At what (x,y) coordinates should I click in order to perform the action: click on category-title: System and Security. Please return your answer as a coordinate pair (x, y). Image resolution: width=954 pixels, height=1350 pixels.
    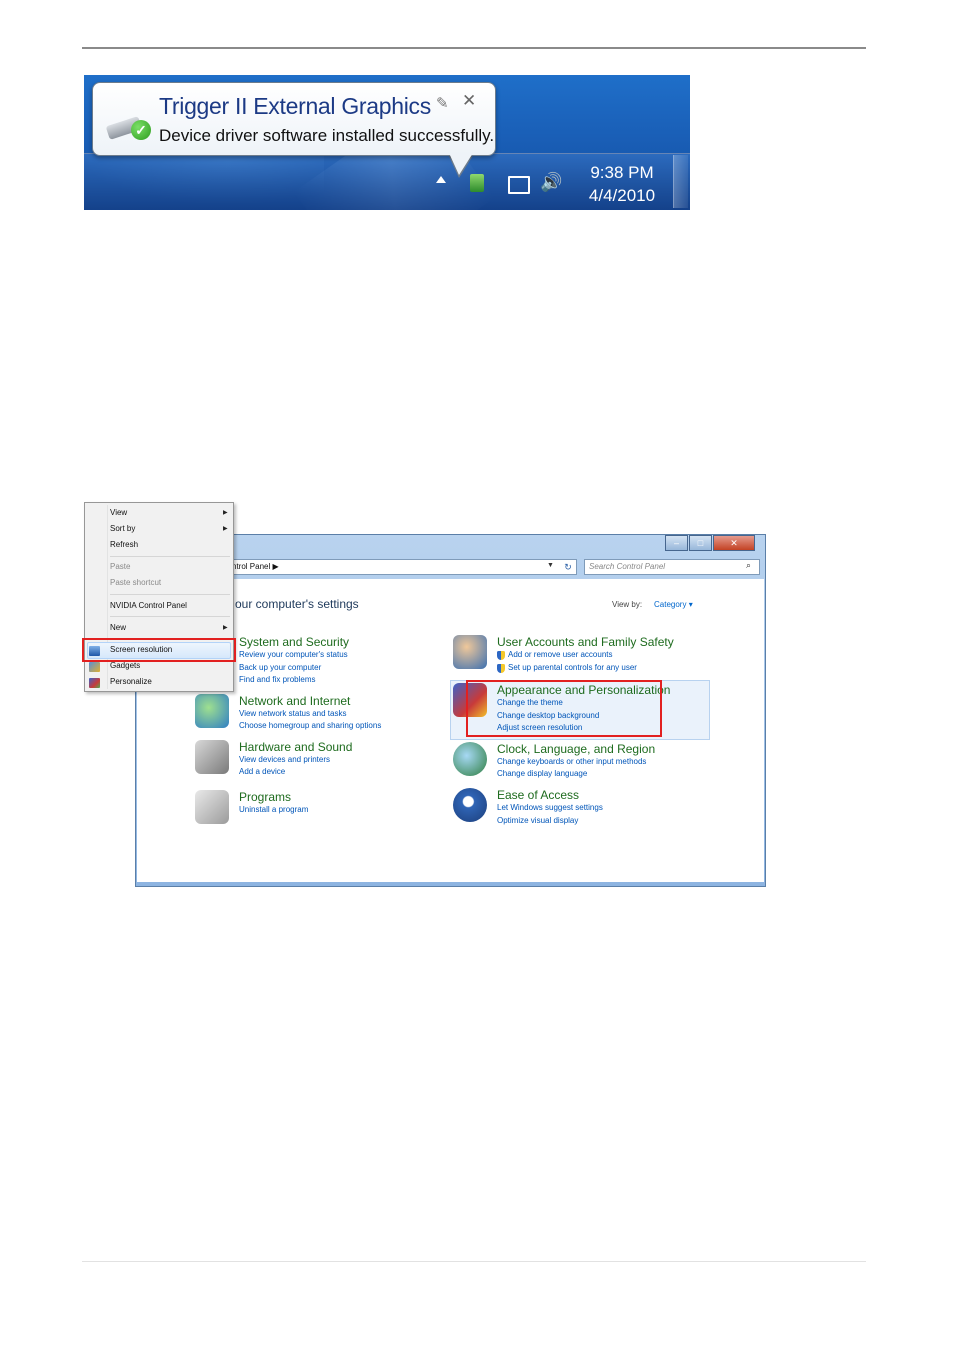
    Looking at the image, I should click on (294, 642).